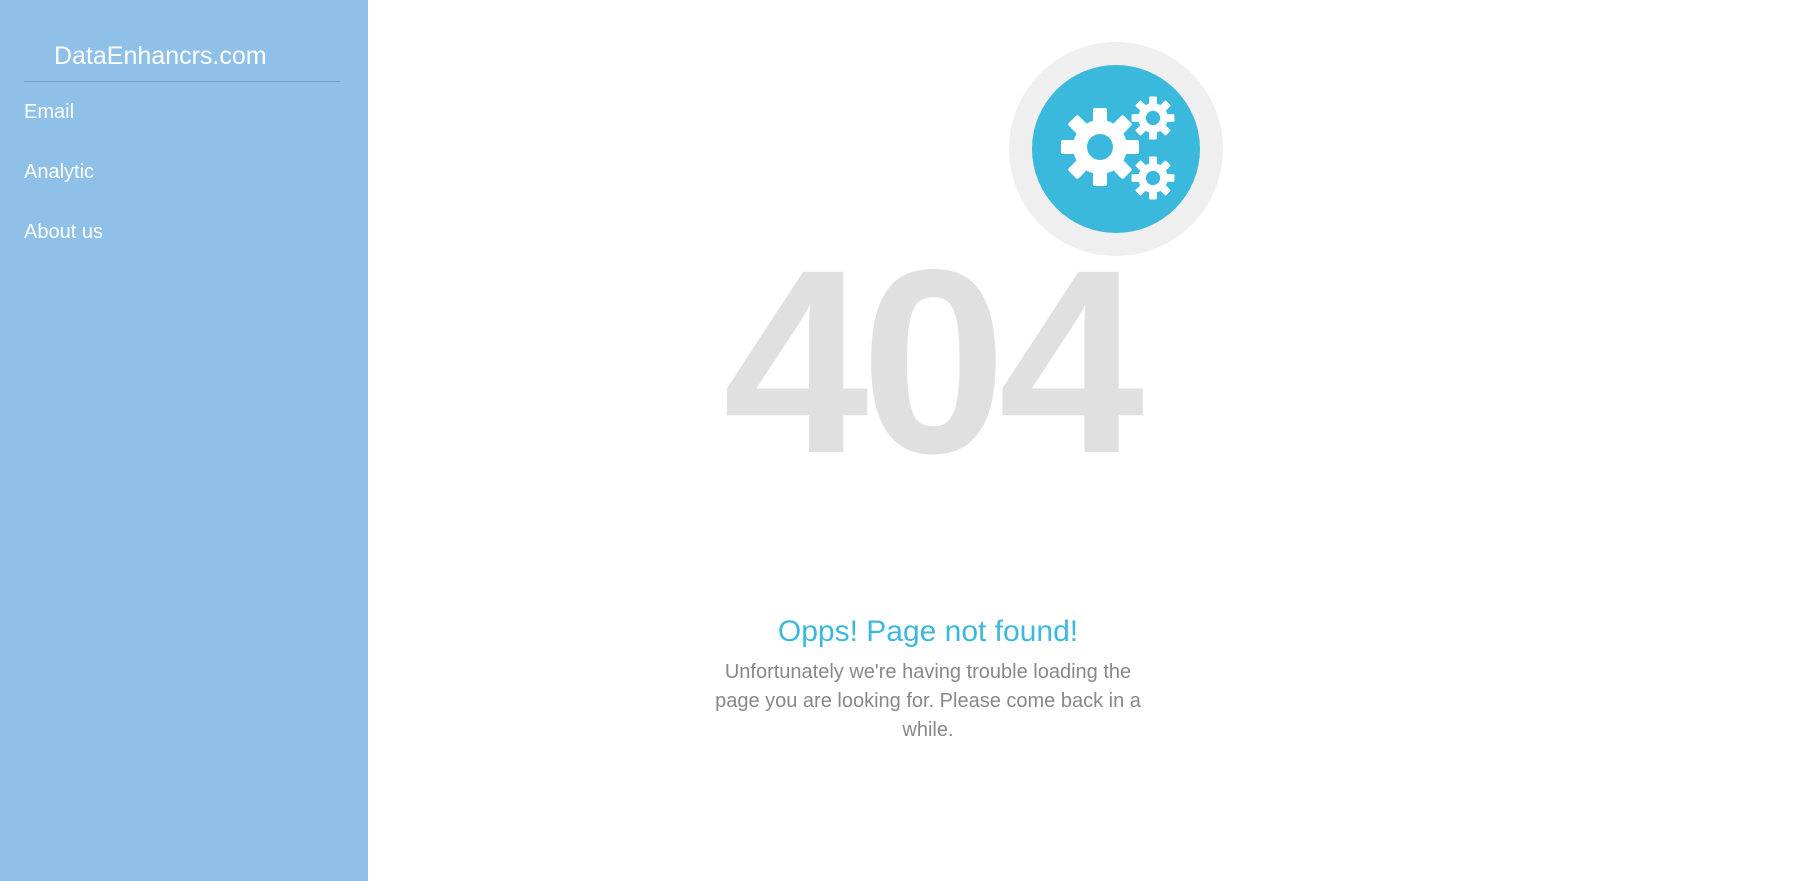  Describe the element at coordinates (928, 631) in the screenshot. I see `error-title: Opps! Page not found!` at that location.